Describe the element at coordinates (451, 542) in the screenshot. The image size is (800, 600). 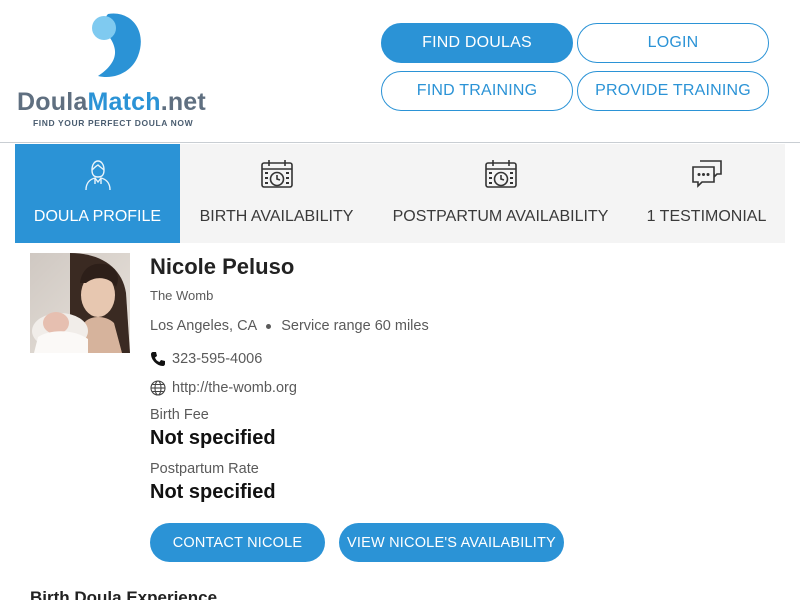
I see `view-availability-button: VIEW NICOLE'S AVAILABILITY` at that location.